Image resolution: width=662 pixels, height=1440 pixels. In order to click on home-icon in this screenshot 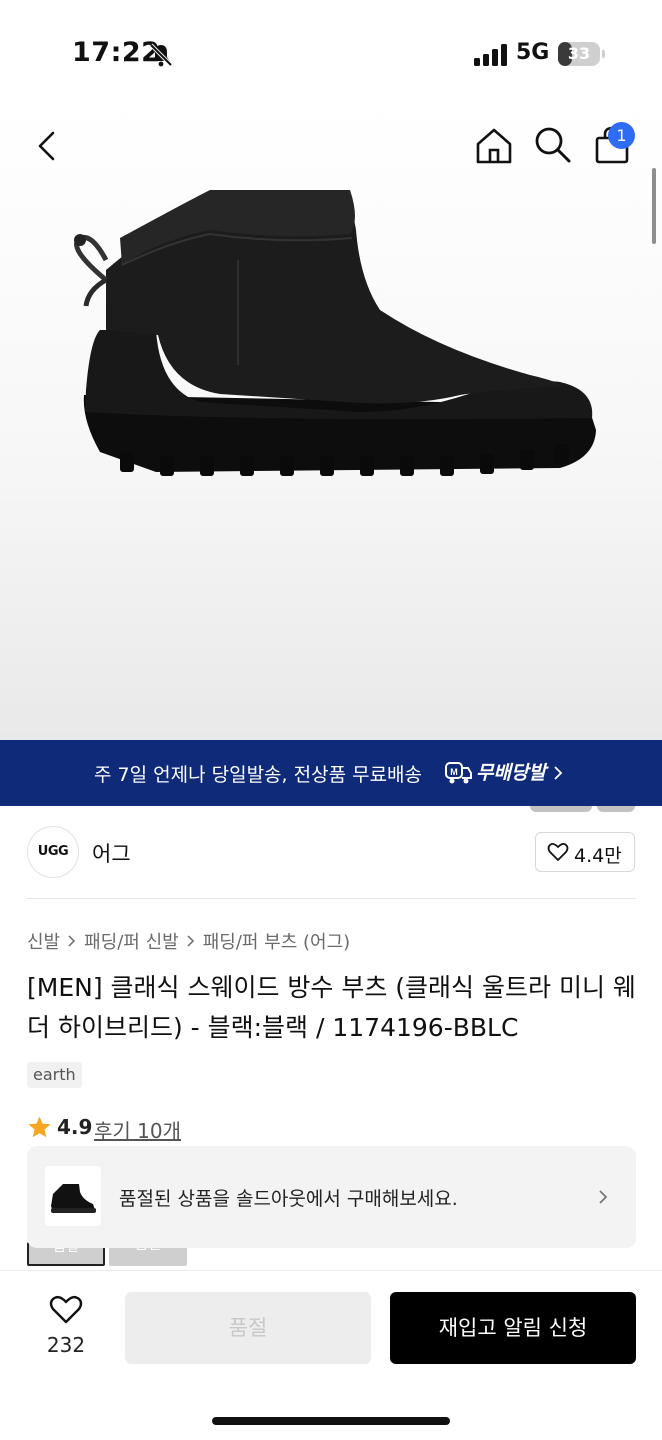, I will do `click(494, 146)`.